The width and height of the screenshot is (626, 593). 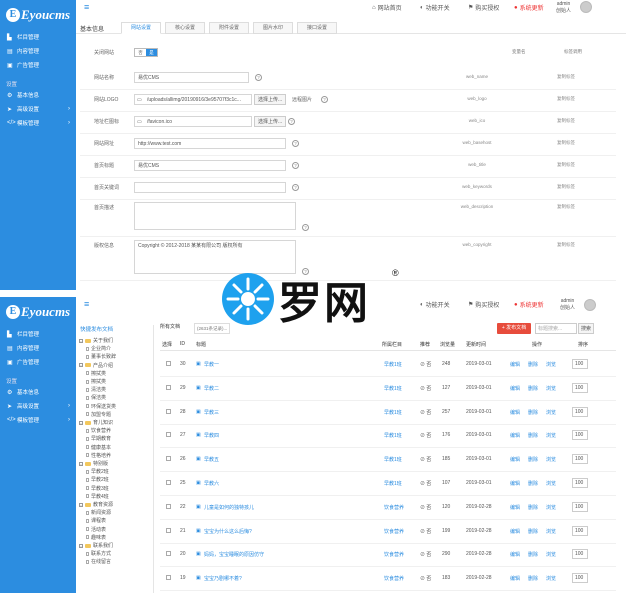 What do you see at coordinates (96, 545) in the screenshot?
I see `tree-node: − 联系我们` at bounding box center [96, 545].